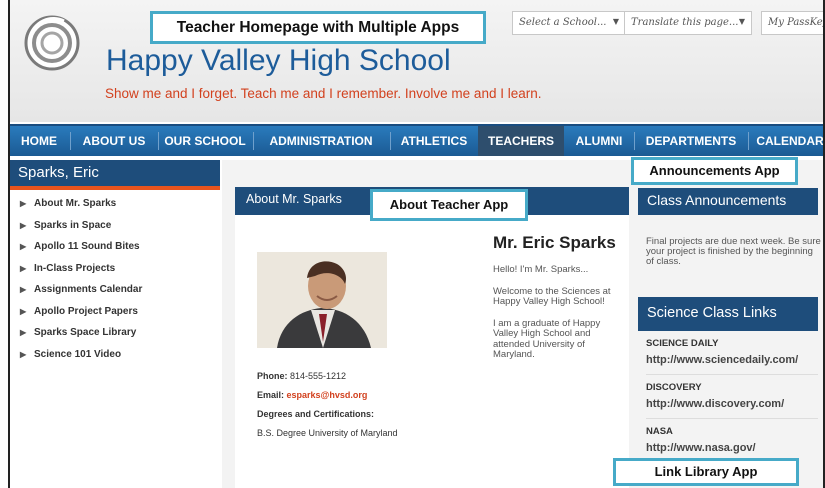  Describe the element at coordinates (728, 314) in the screenshot. I see `links-header: Science Class Links` at that location.